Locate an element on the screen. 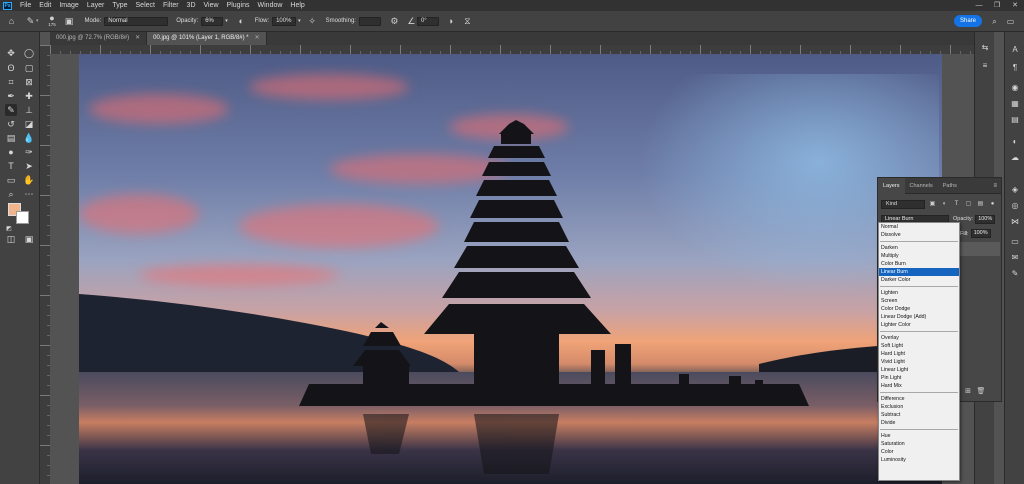 The width and height of the screenshot is (1024, 484). menu-file: File is located at coordinates (25, 5).